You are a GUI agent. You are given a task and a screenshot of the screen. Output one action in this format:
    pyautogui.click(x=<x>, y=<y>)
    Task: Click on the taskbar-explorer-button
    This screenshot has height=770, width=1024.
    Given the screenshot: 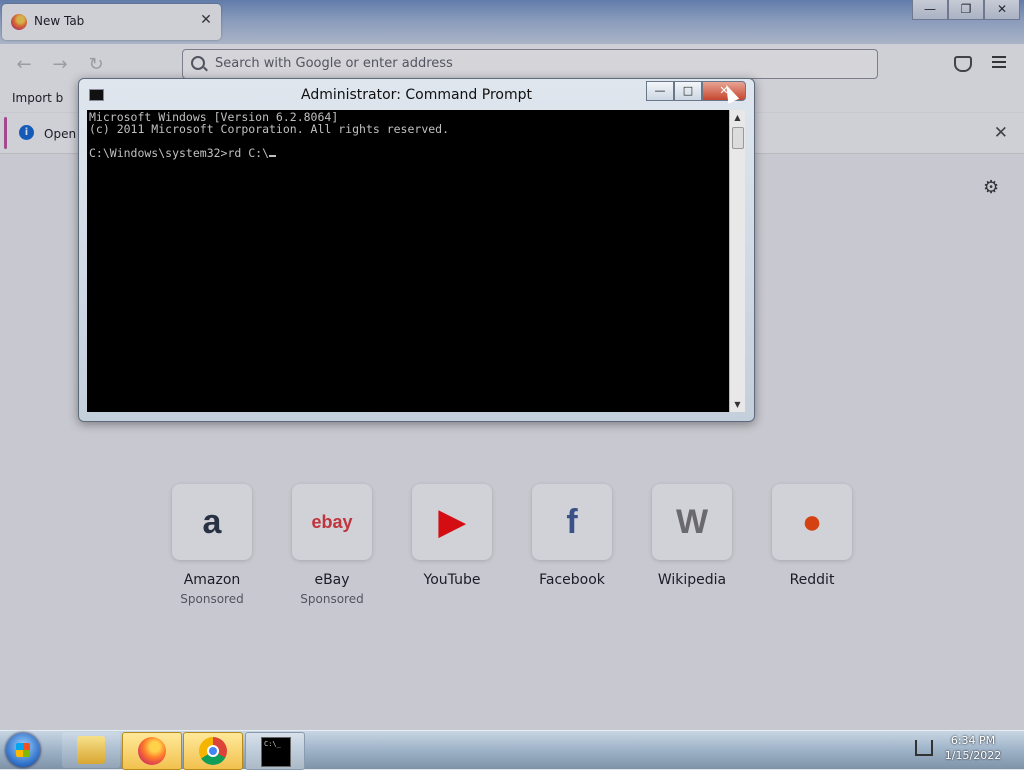 What is the action you would take?
    pyautogui.click(x=91, y=750)
    